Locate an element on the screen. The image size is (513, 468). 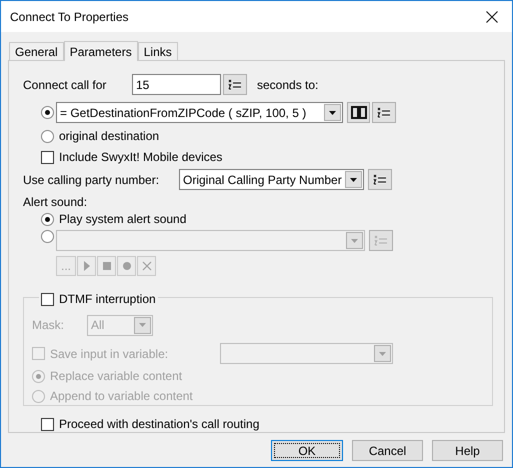
tab: General is located at coordinates (36, 51).